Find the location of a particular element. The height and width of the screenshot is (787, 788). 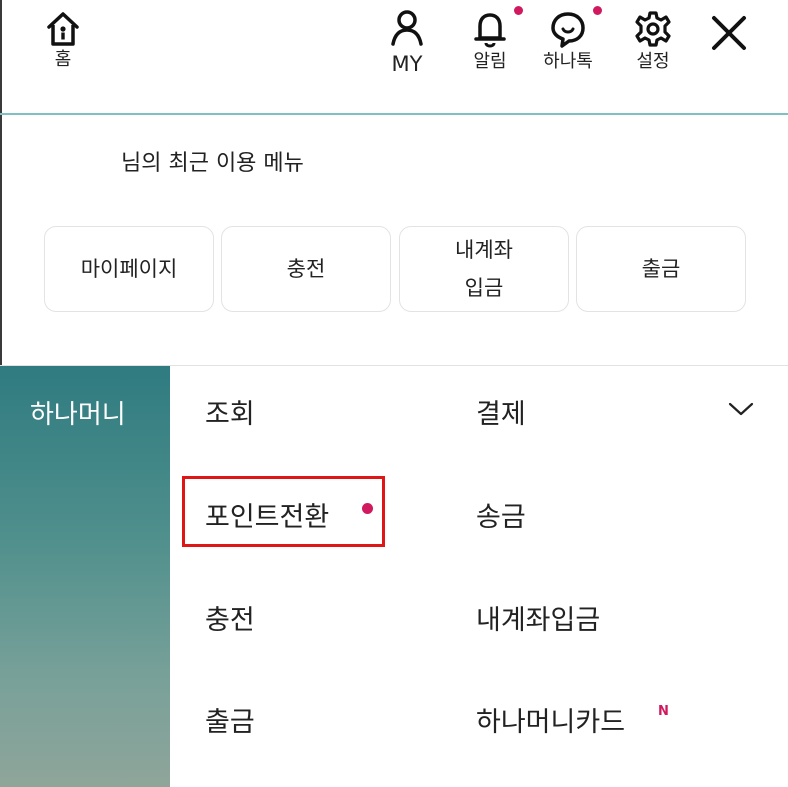

recent-mypage-button: 마이페이지 is located at coordinates (129, 269).